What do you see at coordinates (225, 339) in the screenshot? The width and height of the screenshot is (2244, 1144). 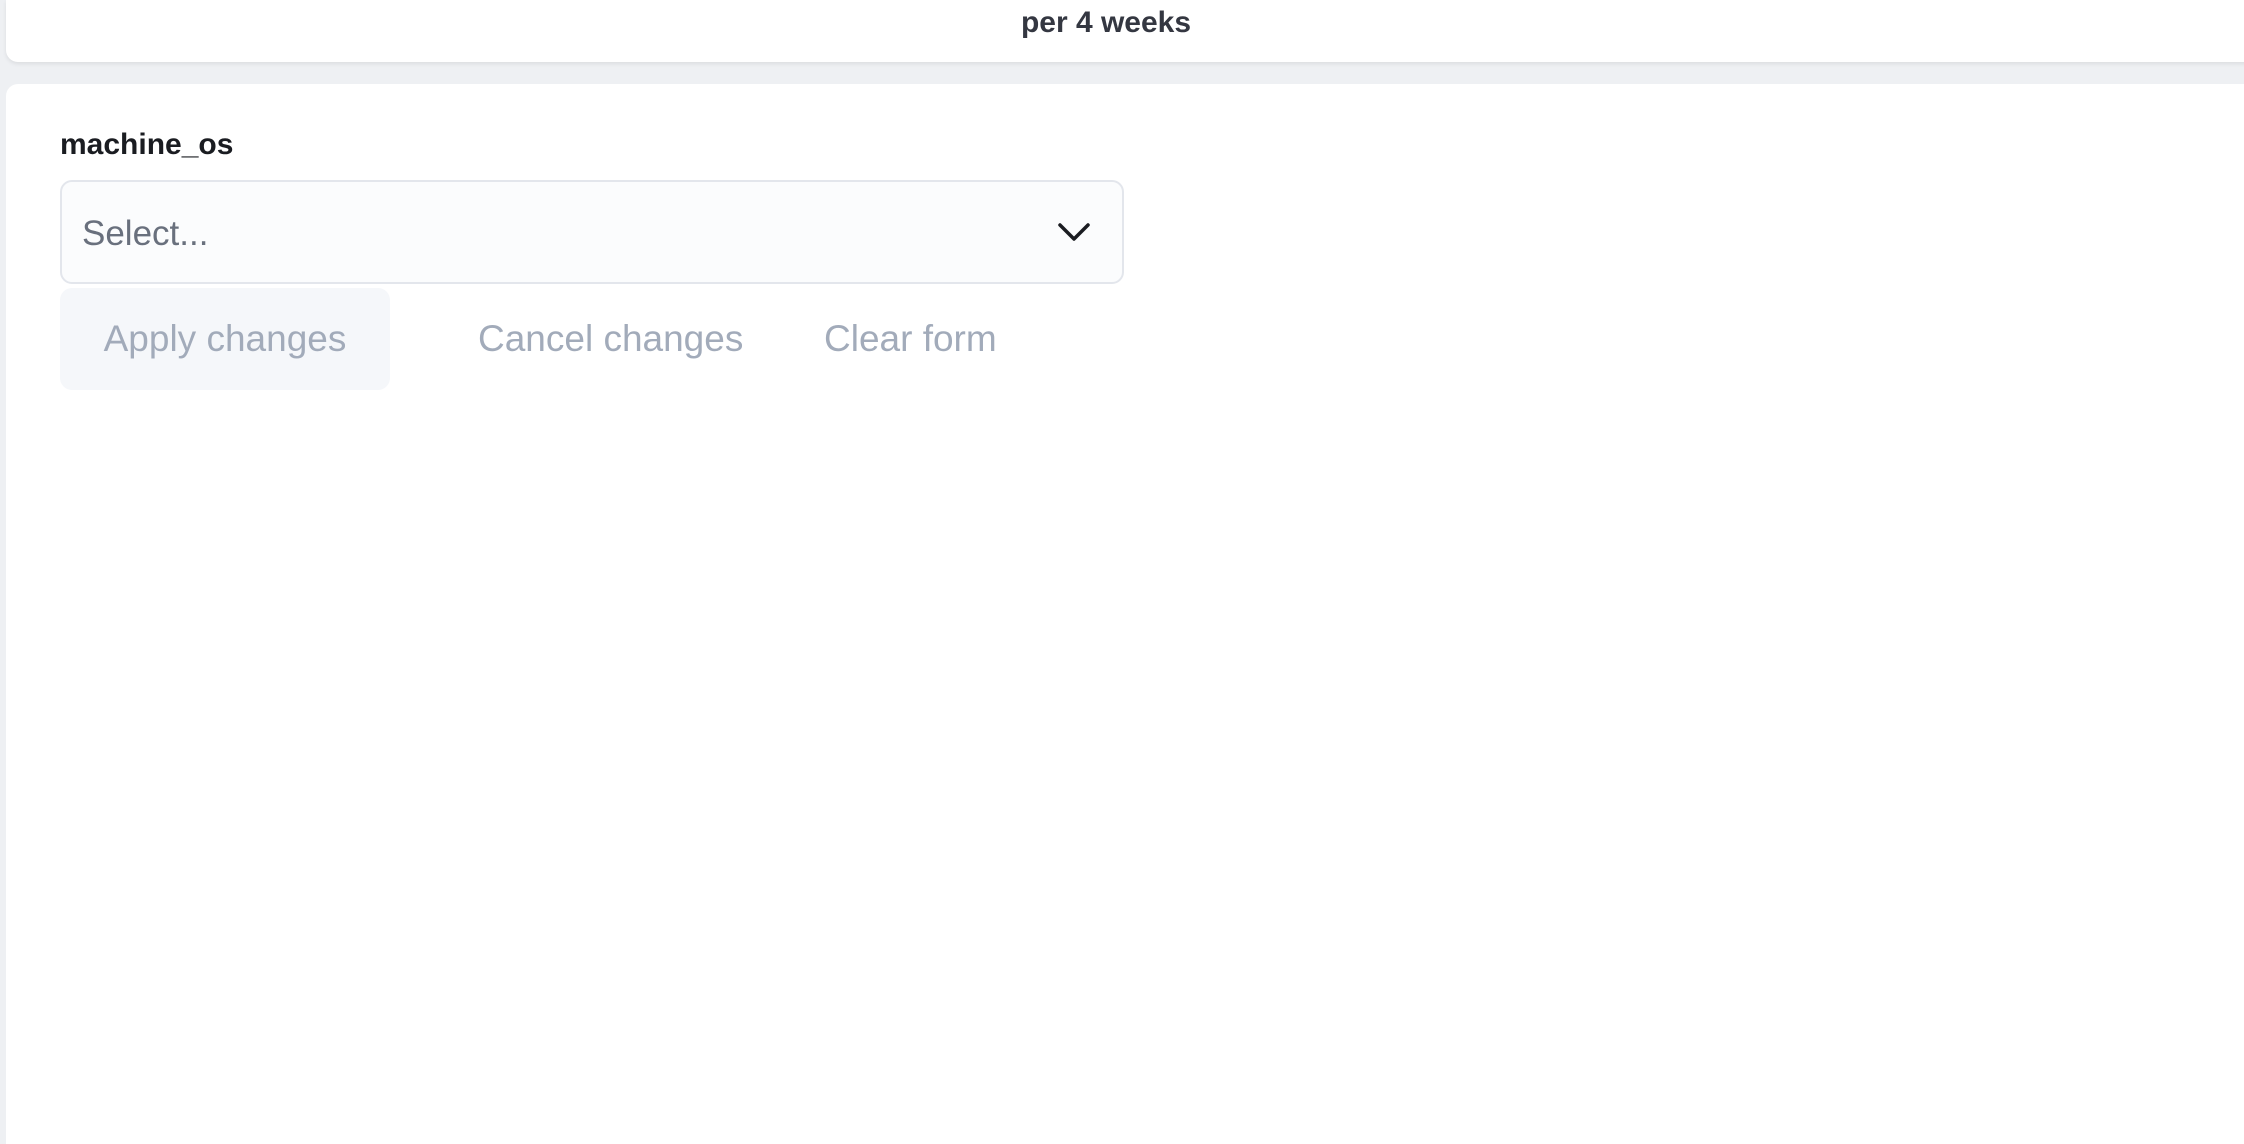 I see `apply-changes-button: Apply changes` at bounding box center [225, 339].